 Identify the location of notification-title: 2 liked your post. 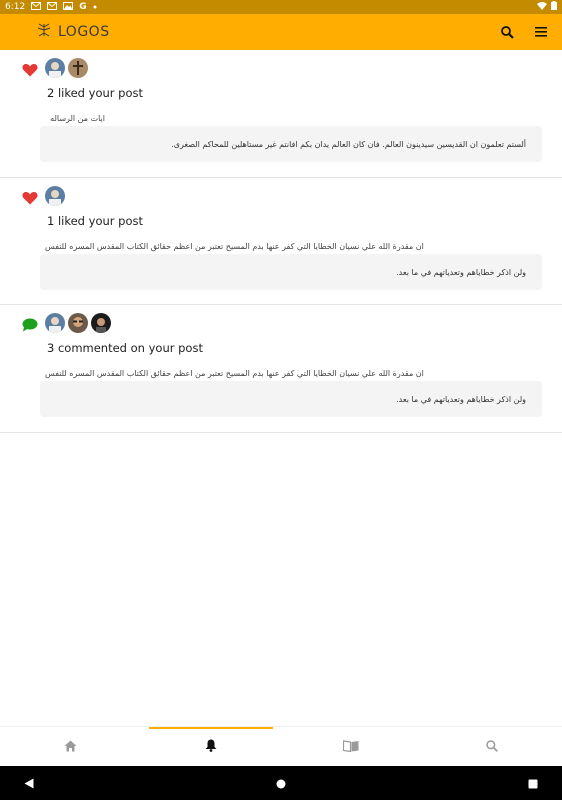
(95, 93).